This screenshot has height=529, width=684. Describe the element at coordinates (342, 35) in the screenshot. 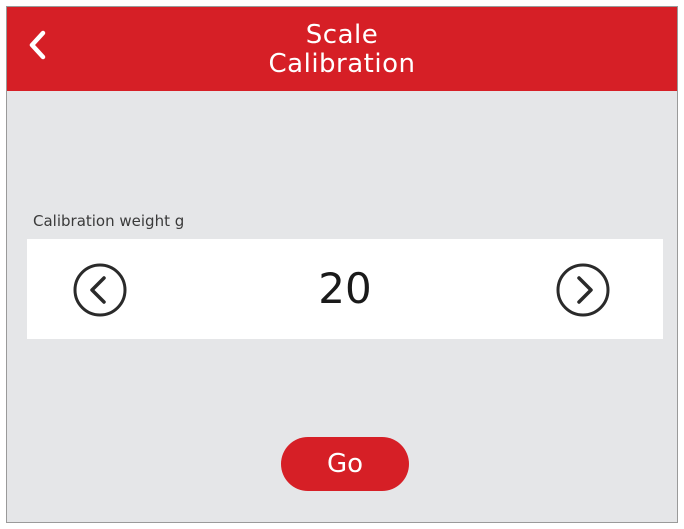

I see `page-title-line-1: Scale` at that location.